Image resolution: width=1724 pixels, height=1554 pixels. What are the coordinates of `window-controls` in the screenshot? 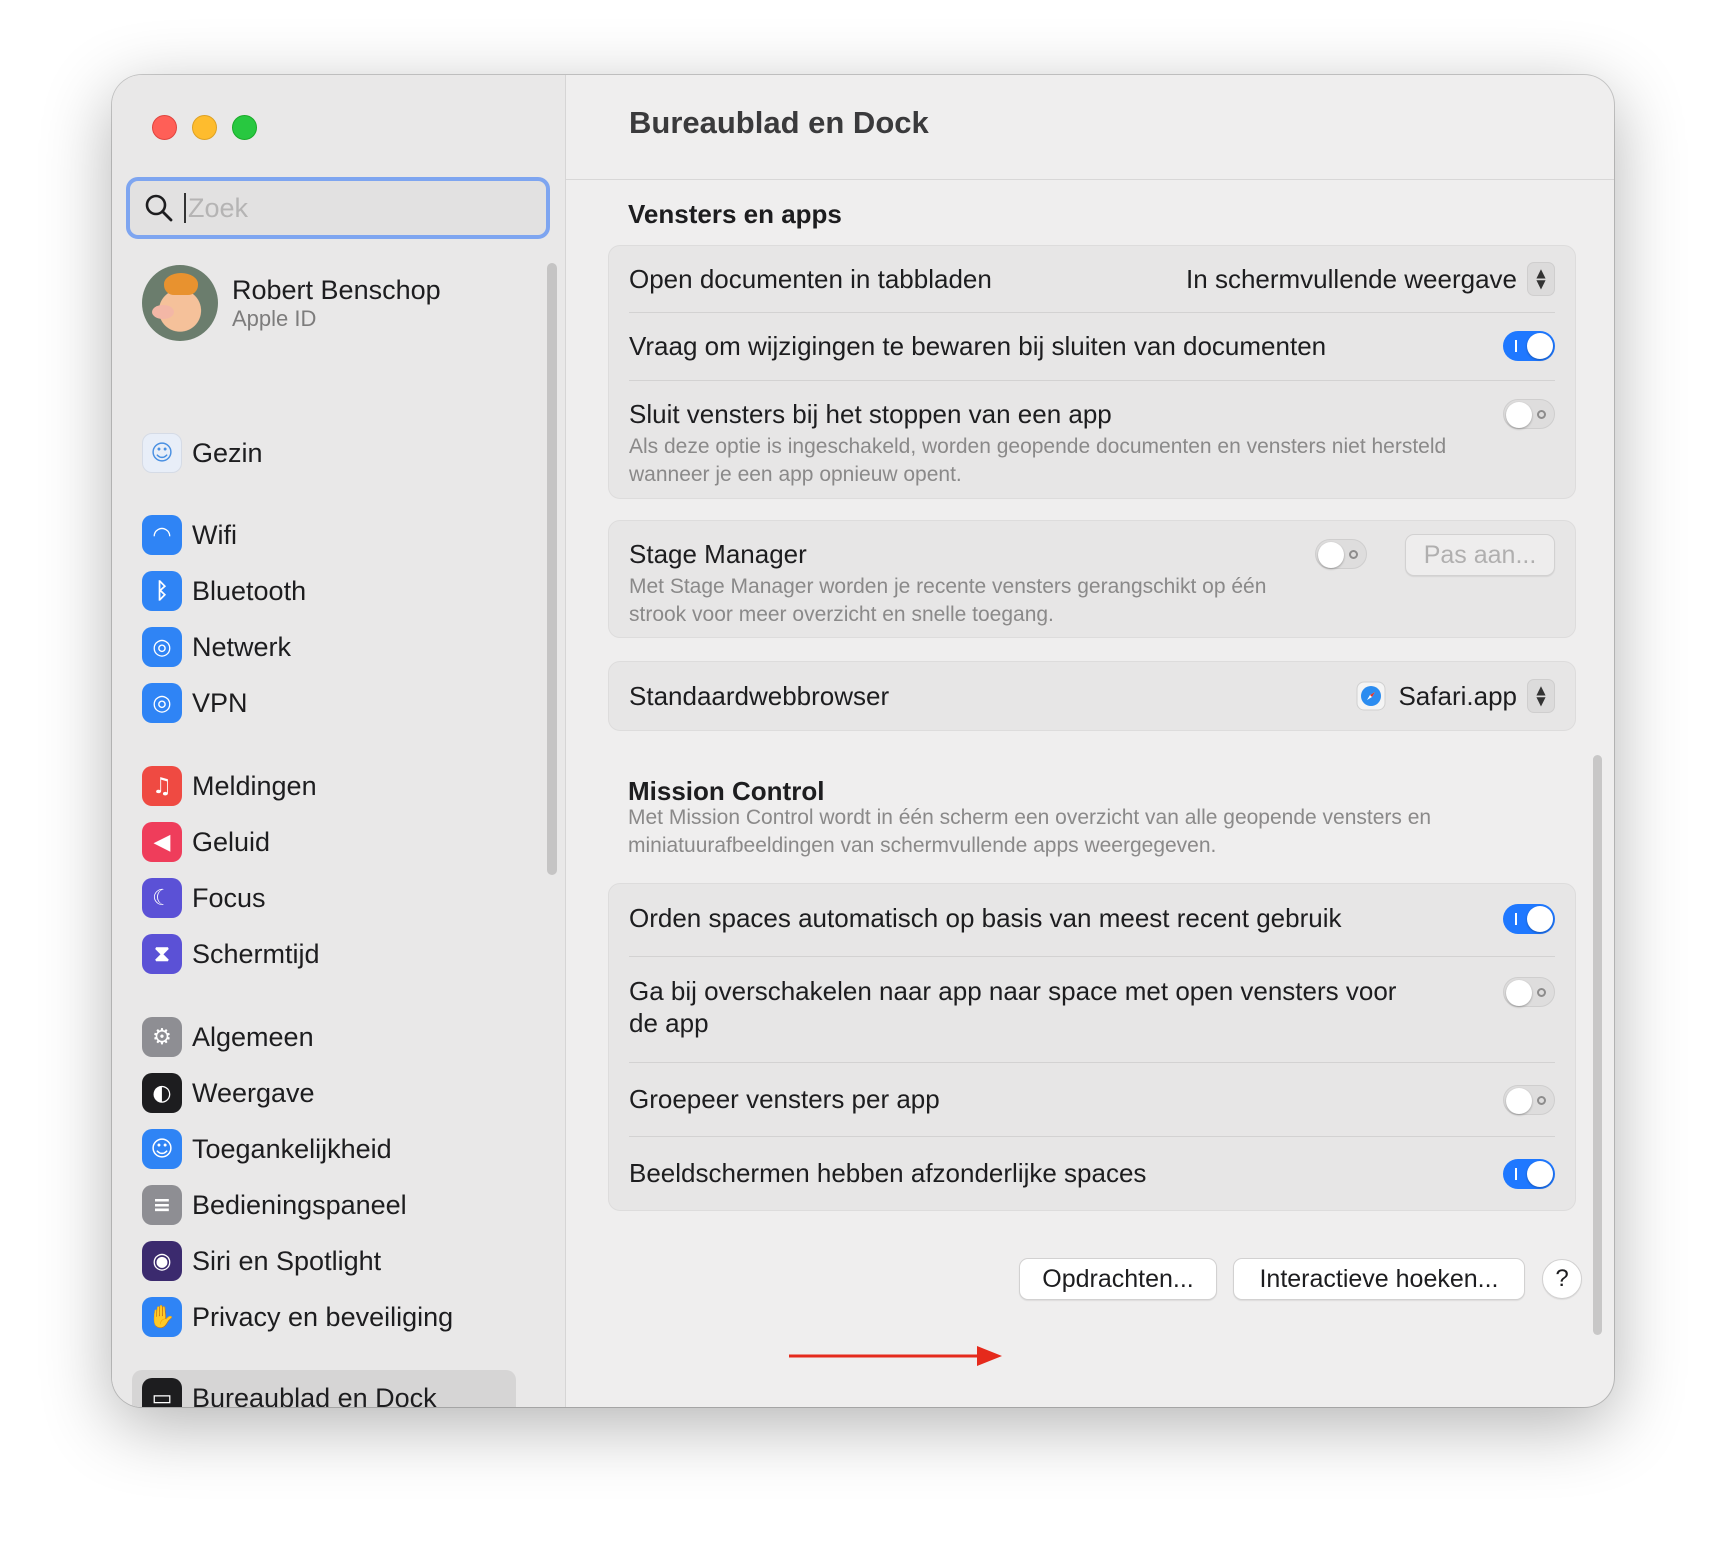 It's located at (204, 127).